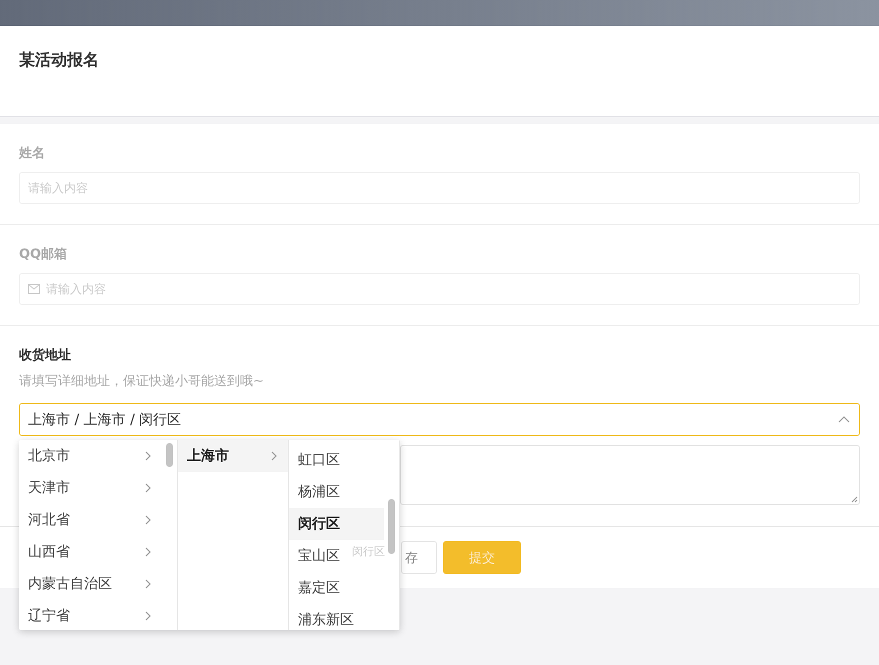 This screenshot has width=879, height=665. What do you see at coordinates (90, 488) in the screenshot?
I see `menu-item: 天津市` at bounding box center [90, 488].